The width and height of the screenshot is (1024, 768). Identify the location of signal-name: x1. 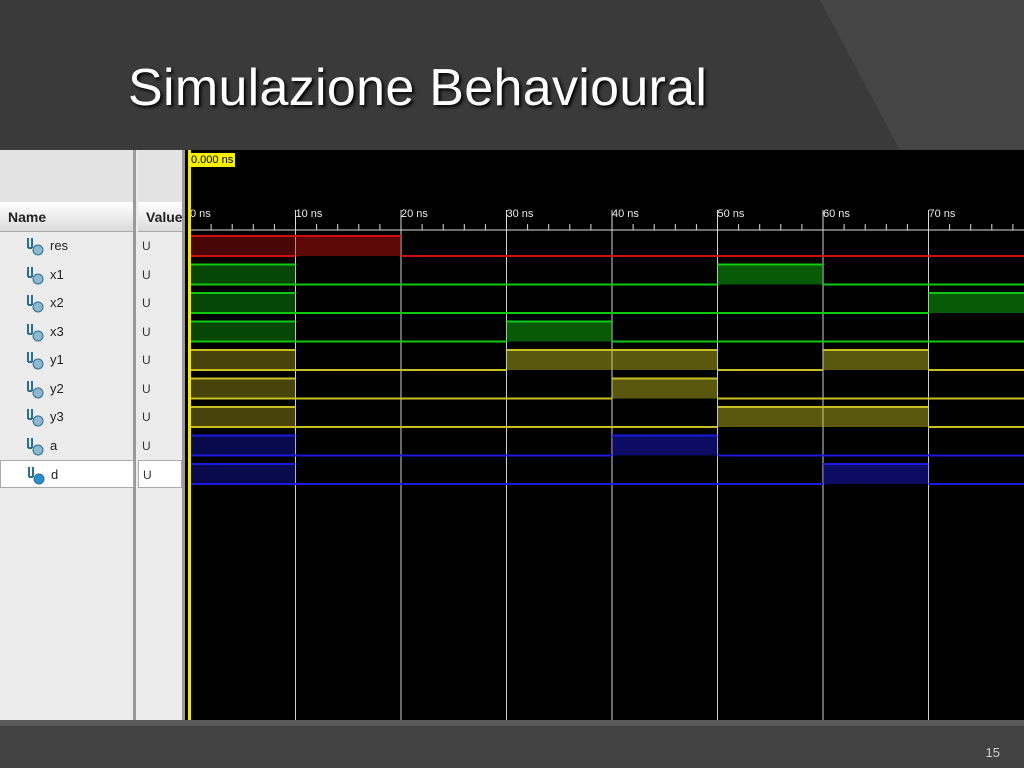
(57, 274).